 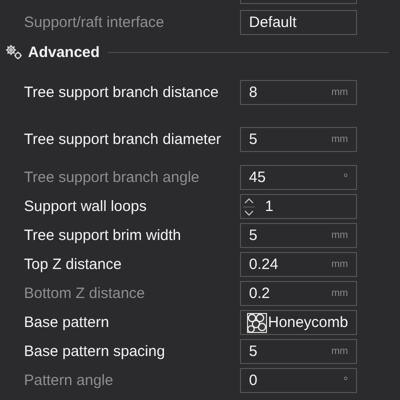 What do you see at coordinates (122, 92) in the screenshot?
I see `setting-label: Tree support branch distance` at bounding box center [122, 92].